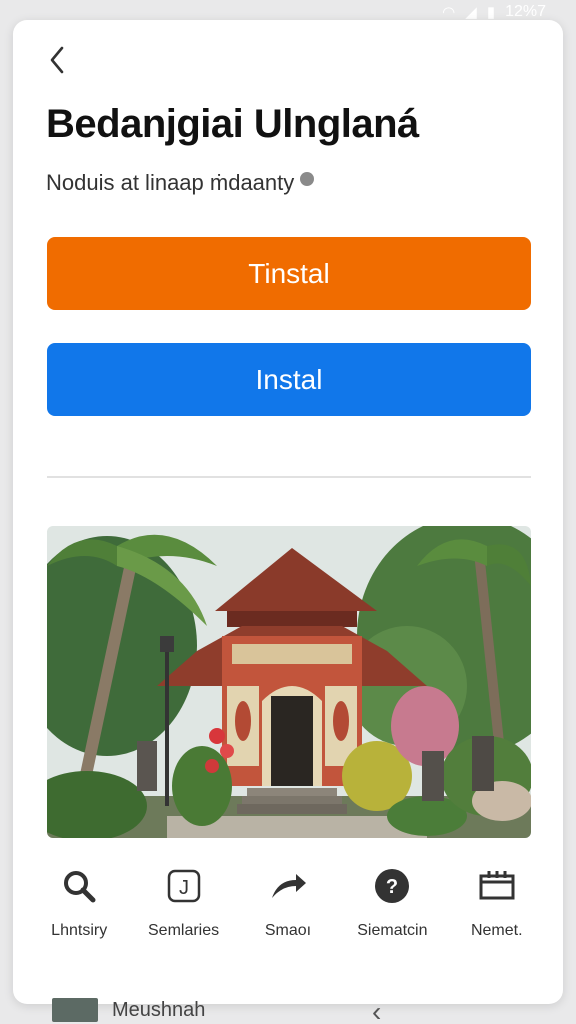  Describe the element at coordinates (288, 1010) in the screenshot. I see `footer-bar: Meushnah ‹` at that location.